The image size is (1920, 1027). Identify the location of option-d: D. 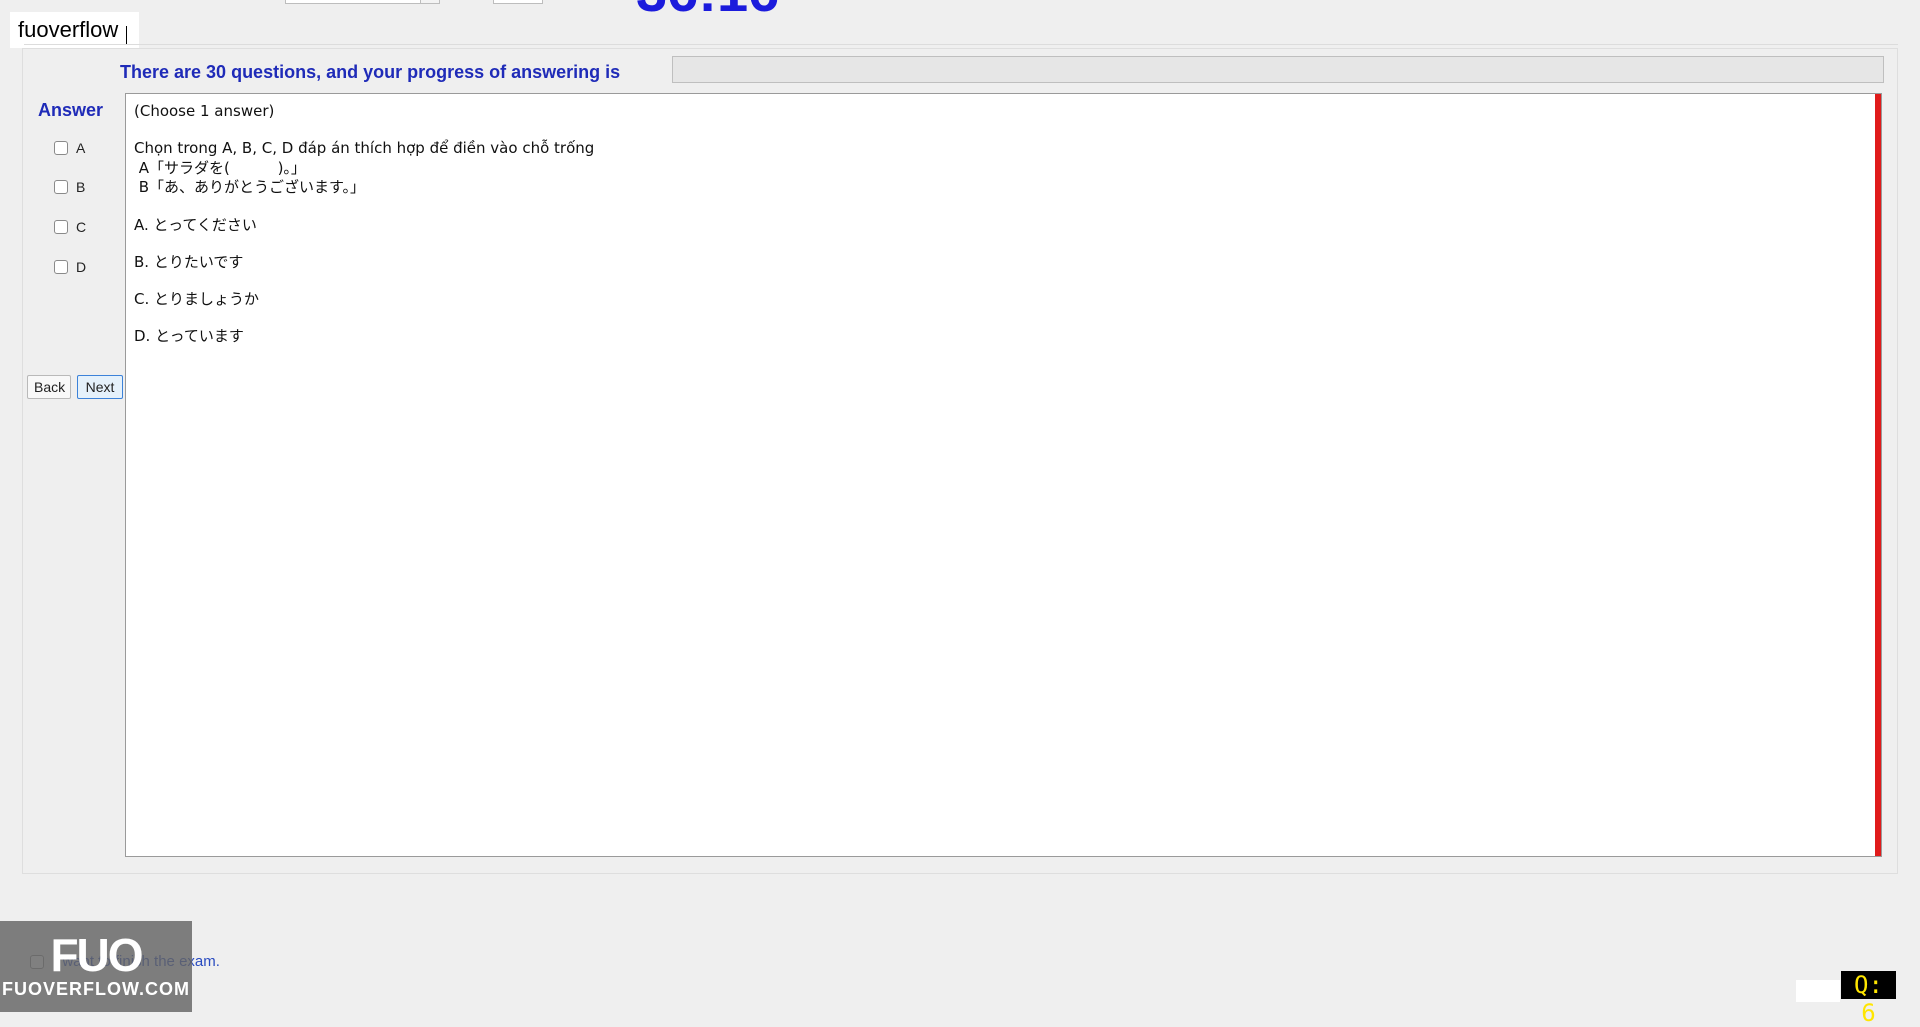
(70, 267).